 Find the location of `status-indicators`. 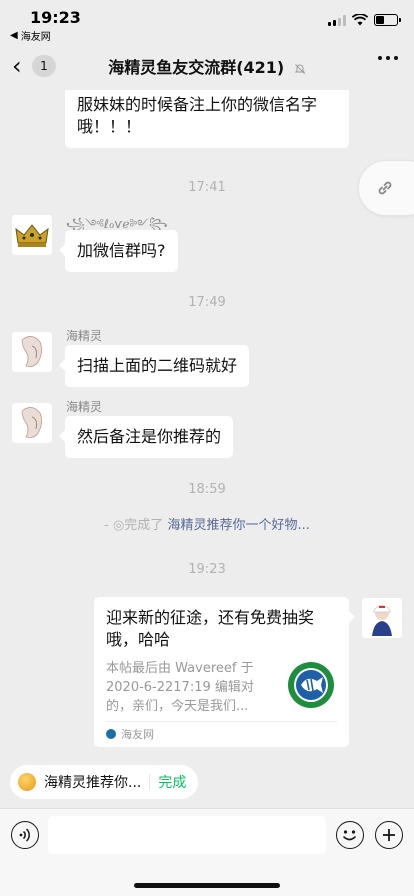

status-indicators is located at coordinates (364, 20).